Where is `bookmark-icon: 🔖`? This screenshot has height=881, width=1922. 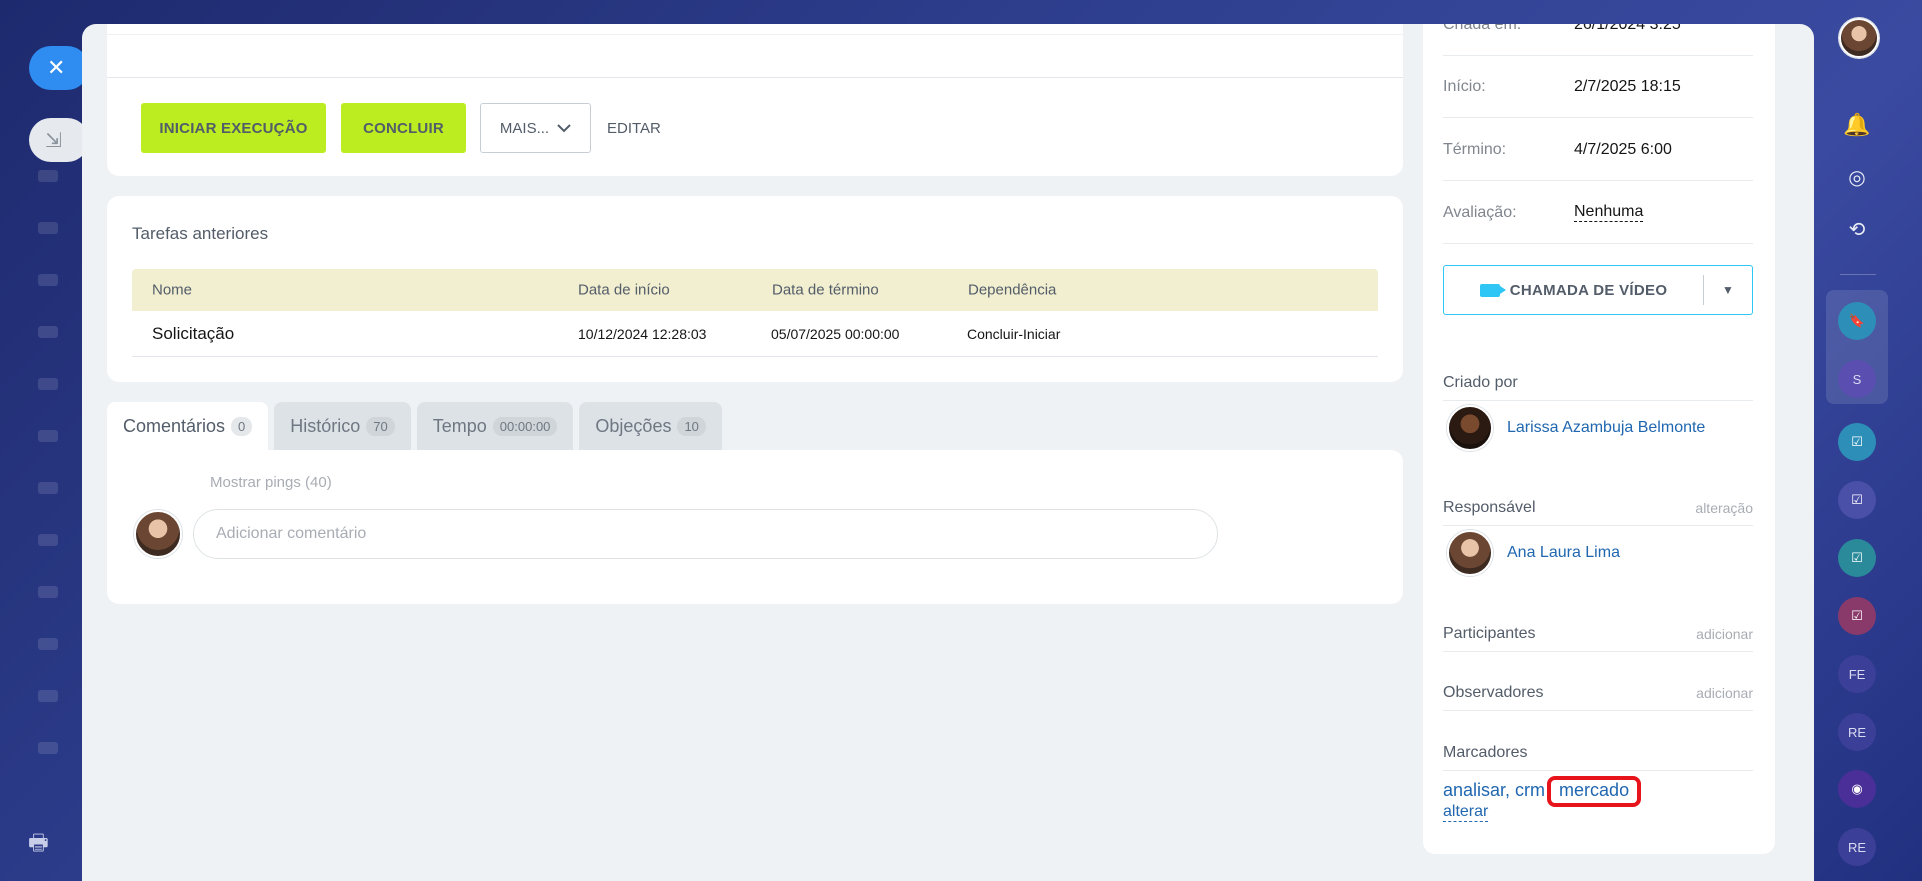
bookmark-icon: 🔖 is located at coordinates (1857, 321).